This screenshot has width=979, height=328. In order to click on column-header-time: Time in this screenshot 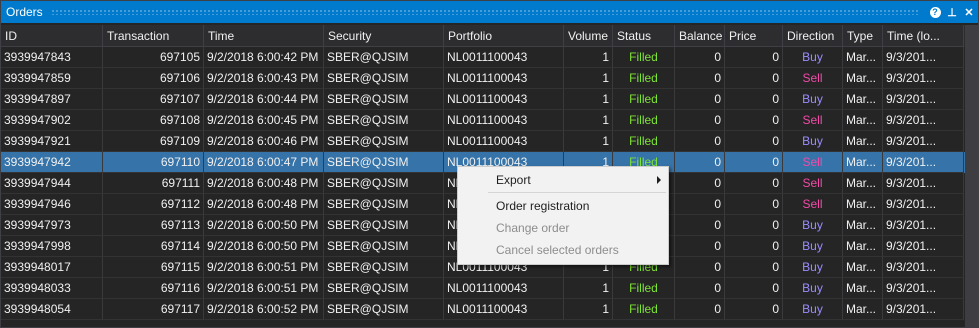, I will do `click(264, 36)`.